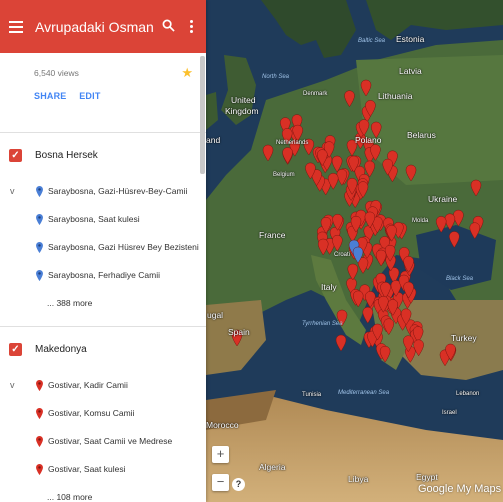 This screenshot has width=503, height=502. I want to click on layer-header: ✓ Bosna Hersek, so click(103, 155).